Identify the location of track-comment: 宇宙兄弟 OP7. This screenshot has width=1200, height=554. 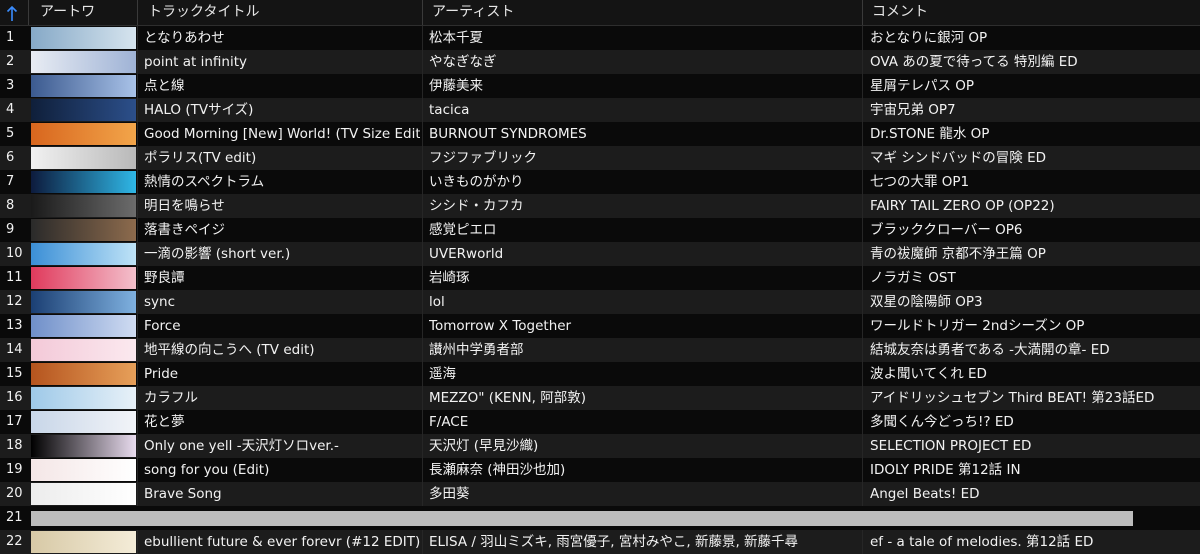
(913, 110).